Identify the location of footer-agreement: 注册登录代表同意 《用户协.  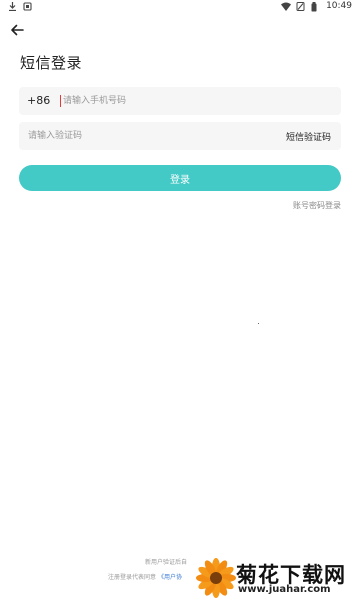
(145, 576).